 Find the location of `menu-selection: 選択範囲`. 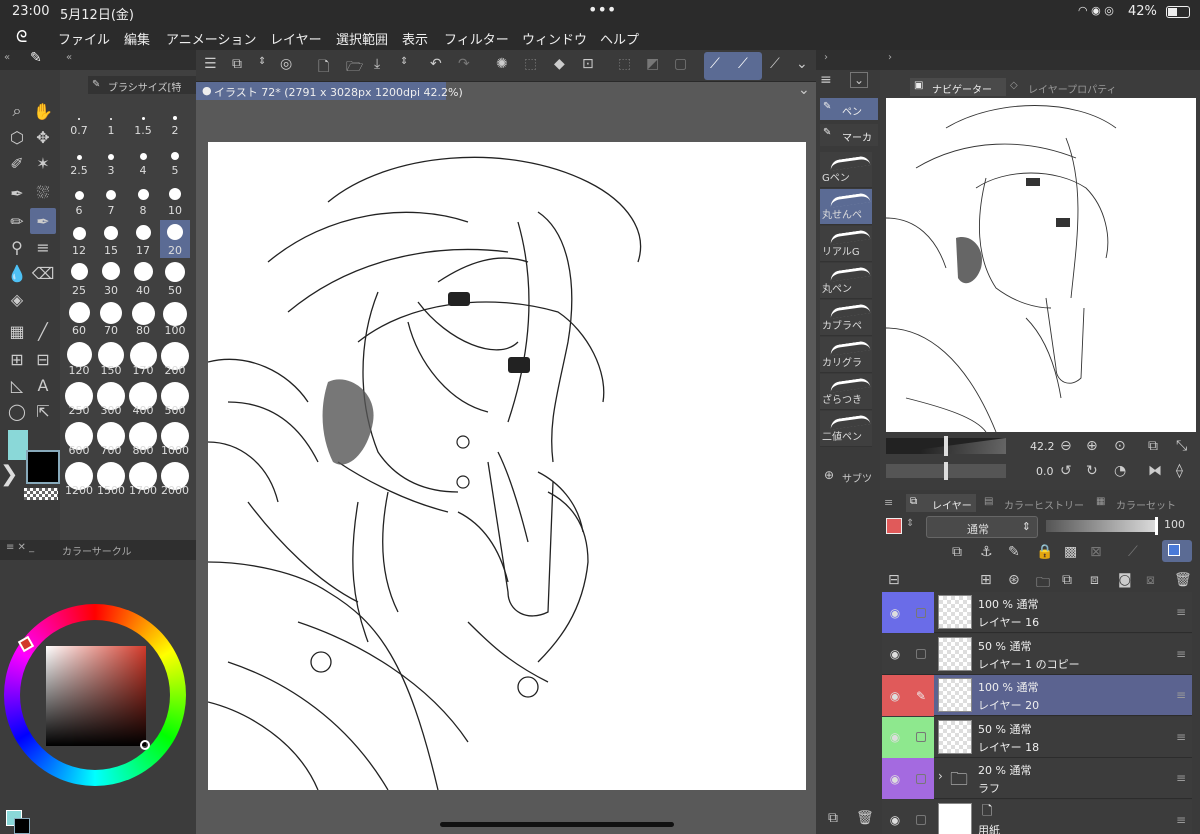

menu-selection: 選択範囲 is located at coordinates (362, 38).